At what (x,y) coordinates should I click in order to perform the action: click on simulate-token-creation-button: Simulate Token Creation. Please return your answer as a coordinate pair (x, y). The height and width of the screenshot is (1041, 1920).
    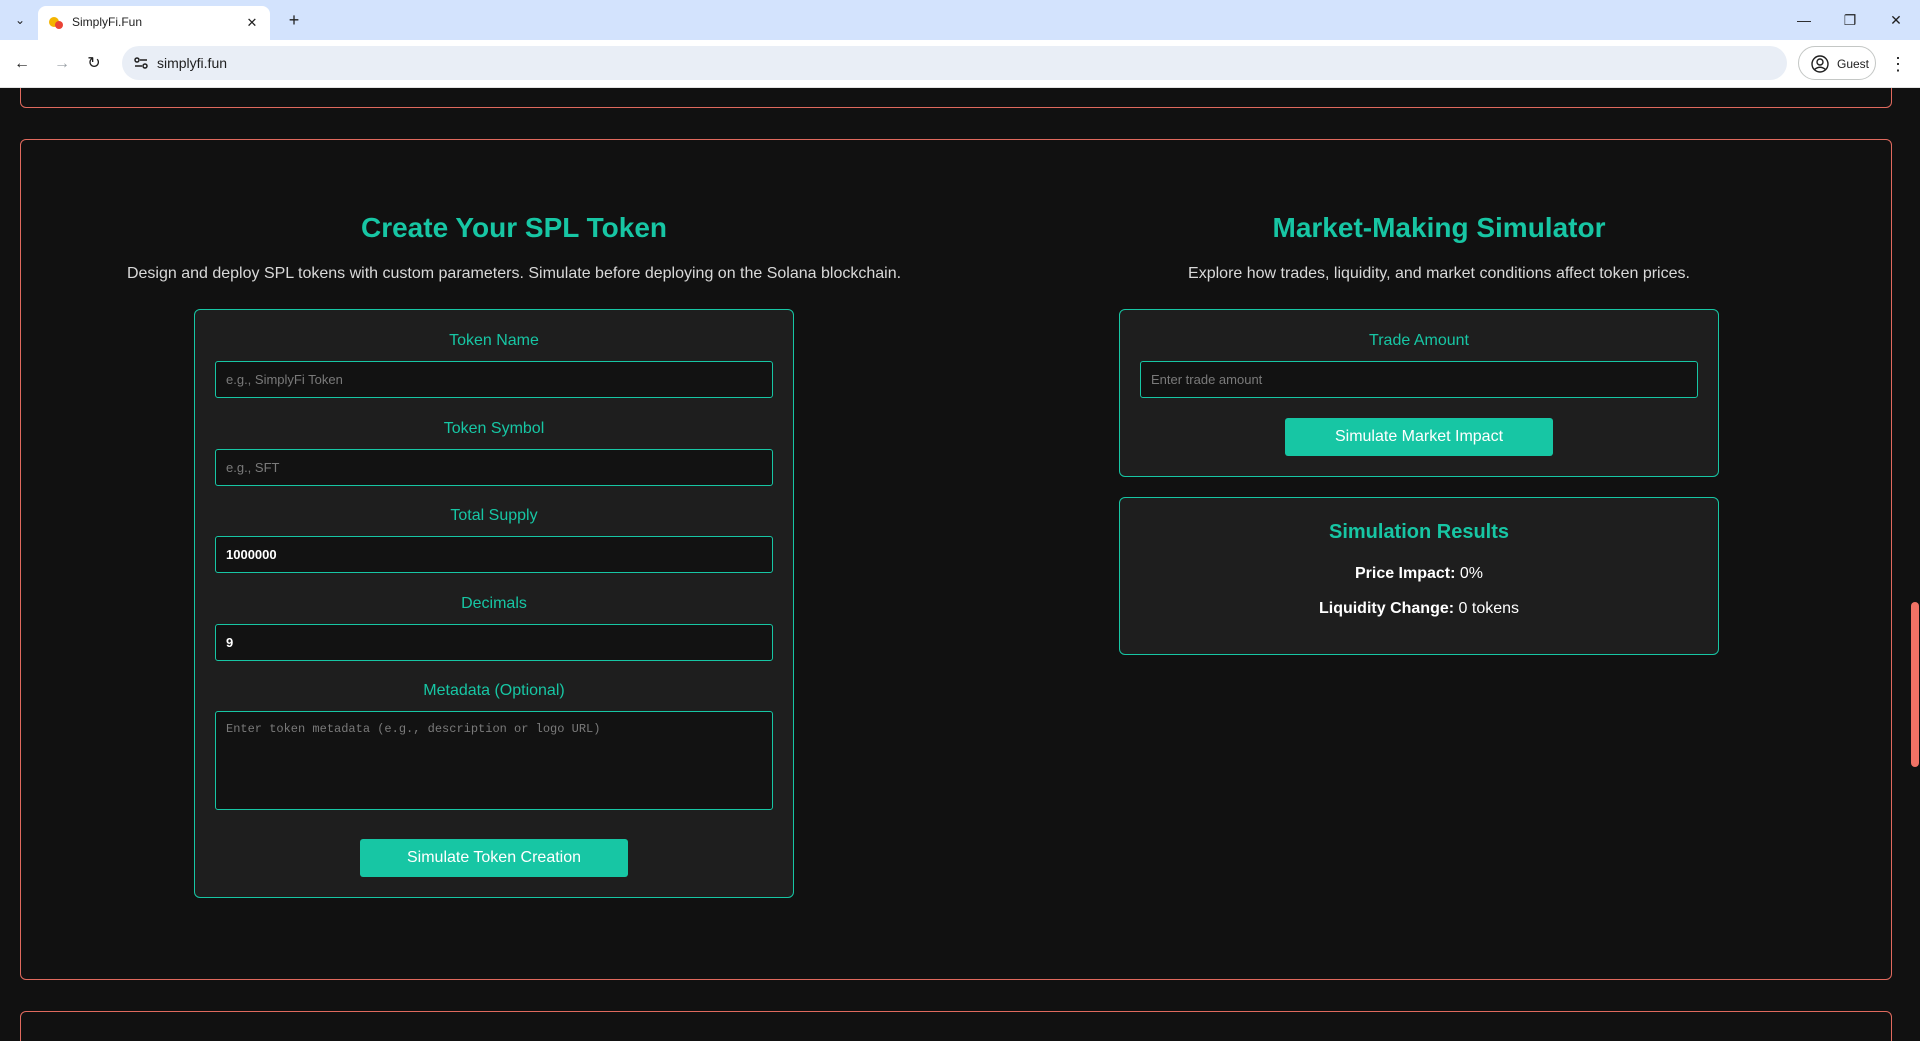
    Looking at the image, I should click on (494, 858).